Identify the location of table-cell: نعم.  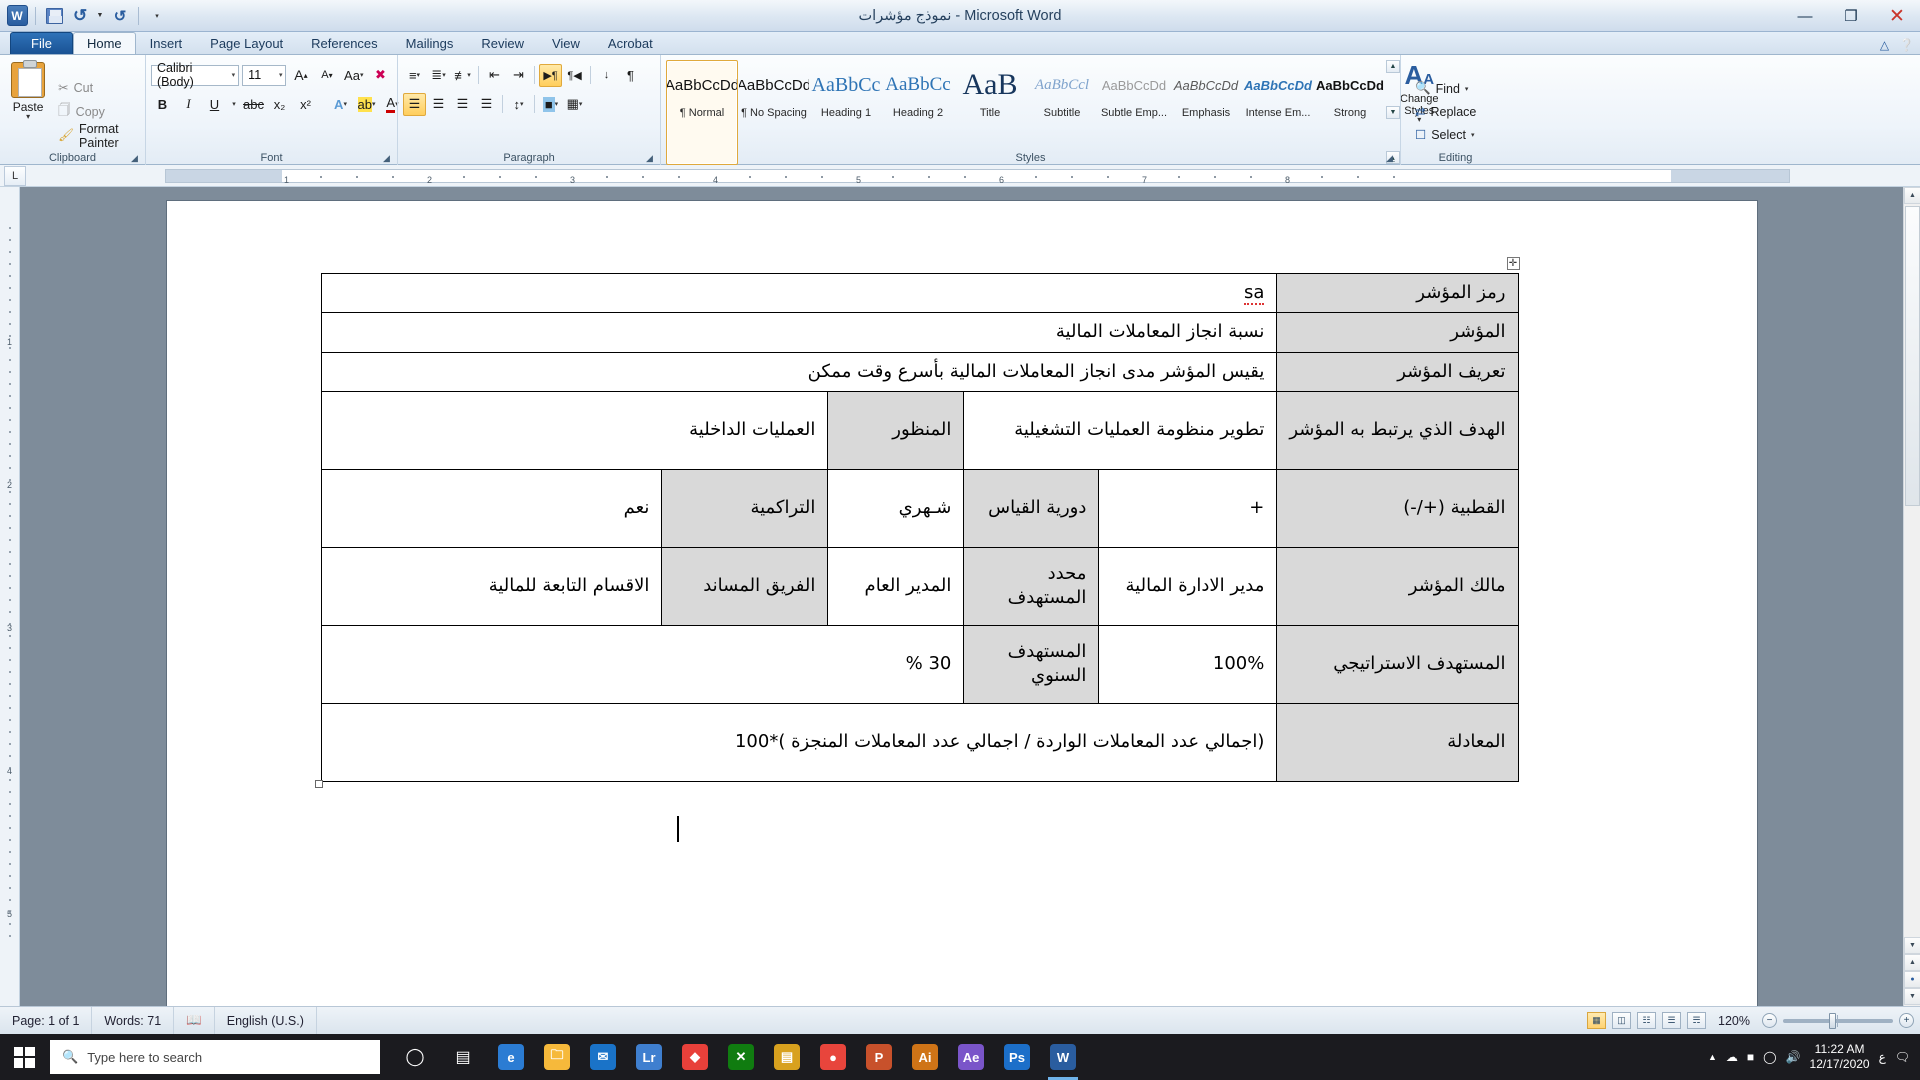
(492, 508).